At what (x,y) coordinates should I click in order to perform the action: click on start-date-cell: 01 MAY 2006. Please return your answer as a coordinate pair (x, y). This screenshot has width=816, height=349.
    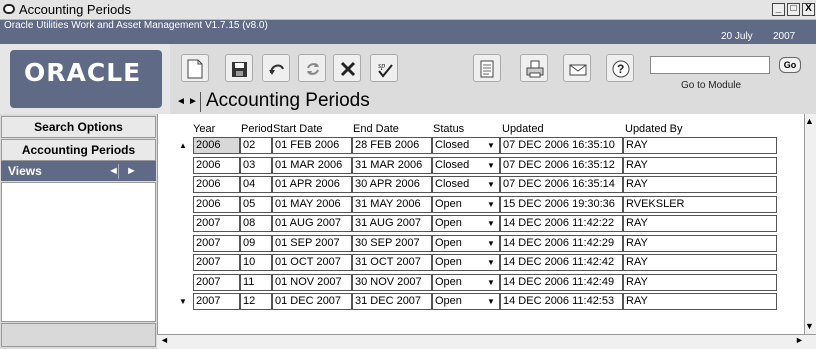
    Looking at the image, I should click on (312, 204).